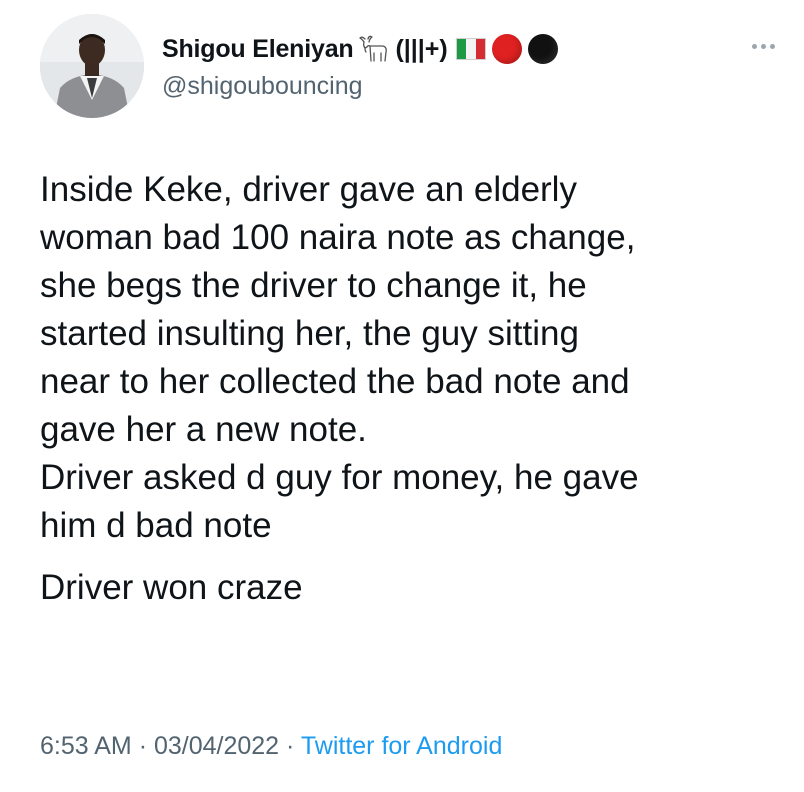 The image size is (804, 792). What do you see at coordinates (506, 49) in the screenshot?
I see `red-circle-icon` at bounding box center [506, 49].